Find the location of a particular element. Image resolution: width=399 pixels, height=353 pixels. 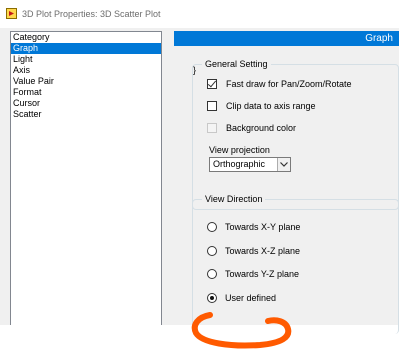

view-projection-select: Orthographic is located at coordinates (250, 164).